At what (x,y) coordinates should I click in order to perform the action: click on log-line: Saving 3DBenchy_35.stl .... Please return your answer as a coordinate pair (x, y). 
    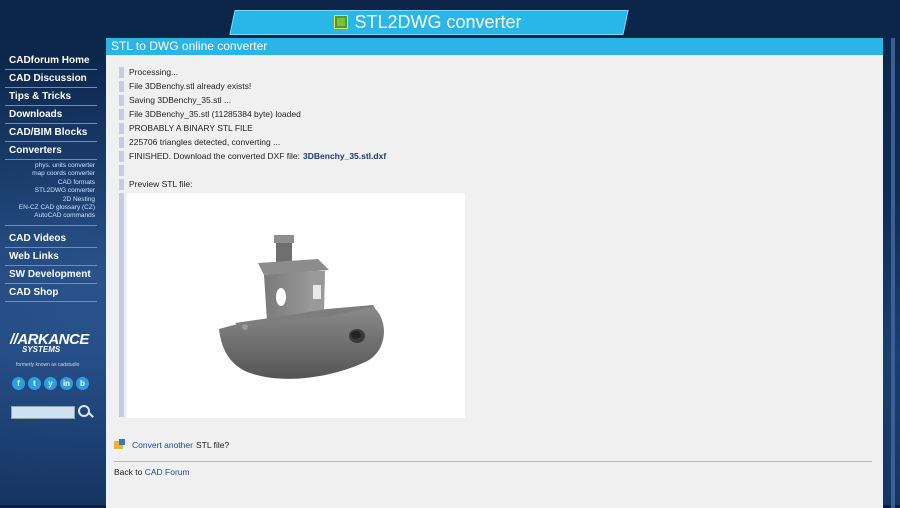
    Looking at the image, I should click on (252, 100).